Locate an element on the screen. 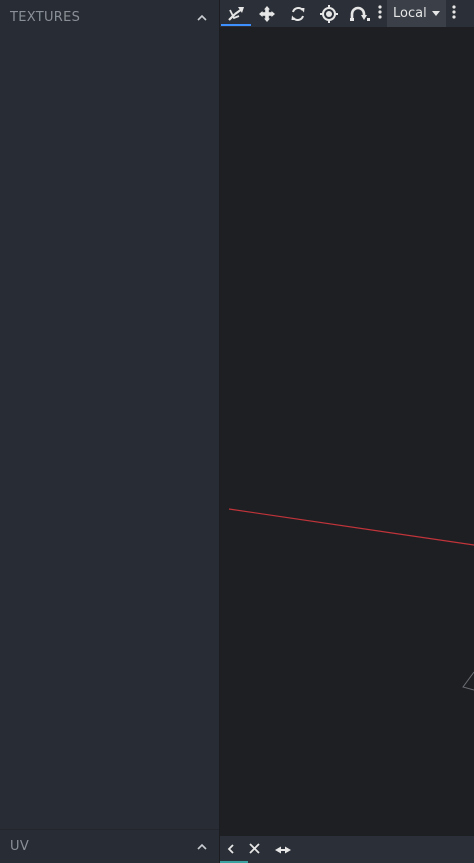 The height and width of the screenshot is (863, 474). uv-panel-title: UV is located at coordinates (20, 846).